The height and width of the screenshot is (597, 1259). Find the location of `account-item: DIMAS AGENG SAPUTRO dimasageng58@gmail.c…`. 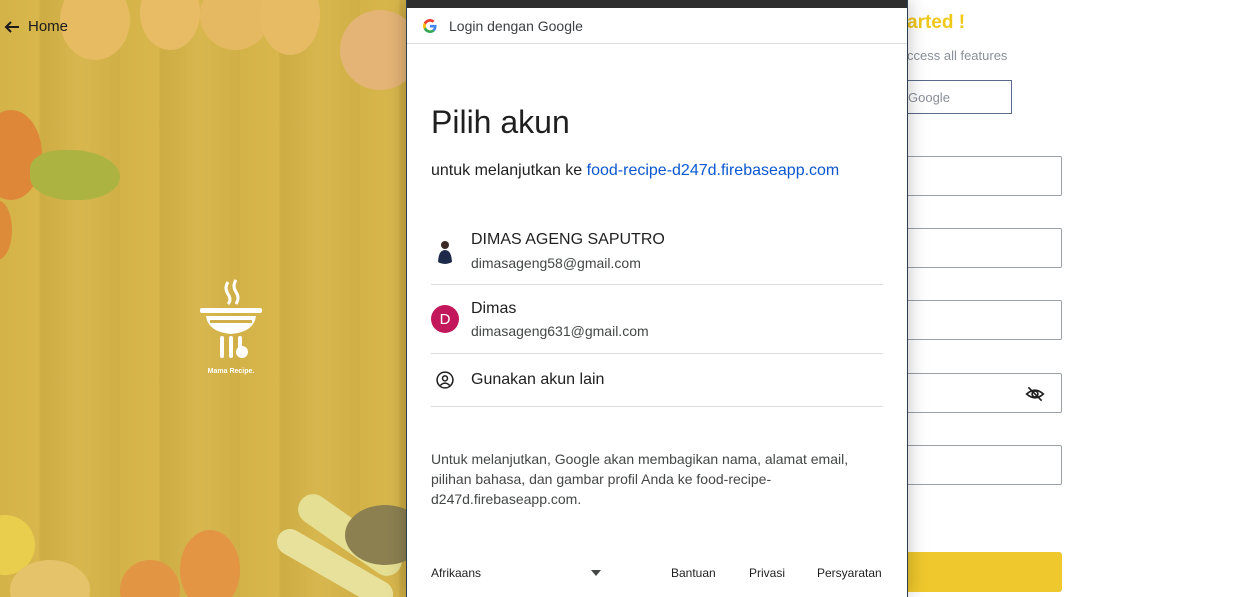

account-item: DIMAS AGENG SAPUTRO dimasageng58@gmail.c… is located at coordinates (657, 250).